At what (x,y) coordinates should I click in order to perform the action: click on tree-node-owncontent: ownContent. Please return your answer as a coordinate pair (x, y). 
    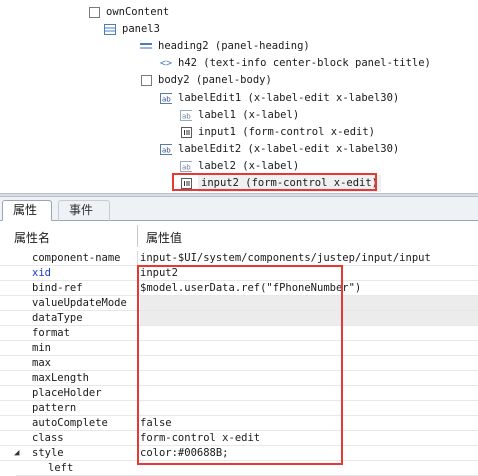
    Looking at the image, I should click on (128, 12).